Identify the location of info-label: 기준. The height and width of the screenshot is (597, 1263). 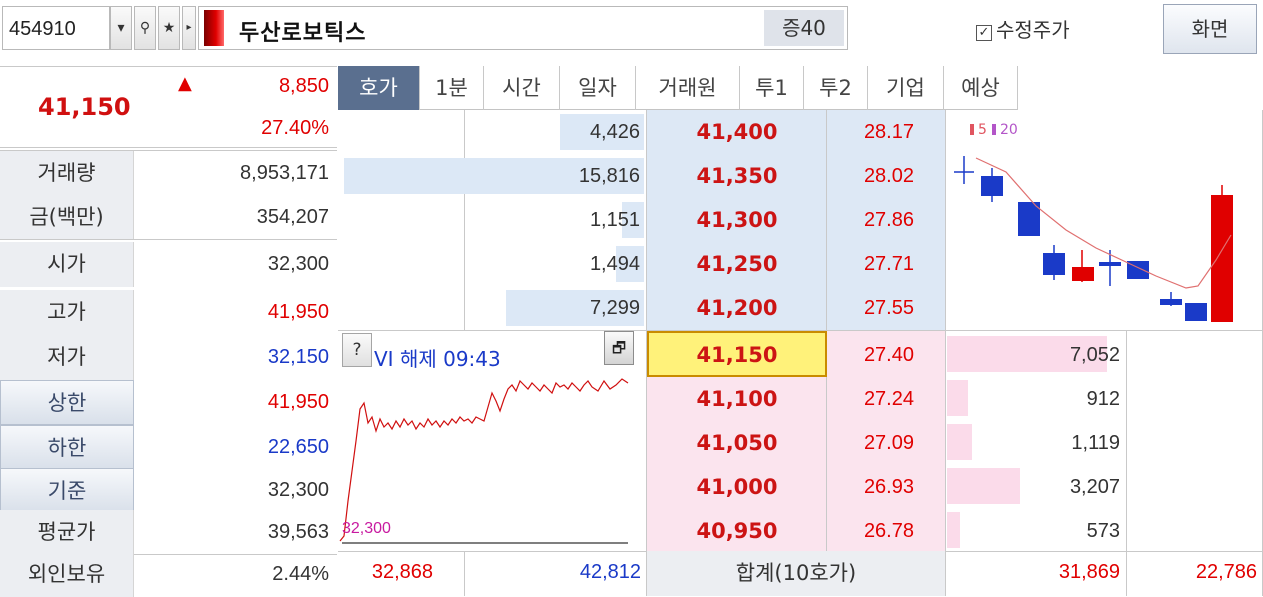
(67, 490).